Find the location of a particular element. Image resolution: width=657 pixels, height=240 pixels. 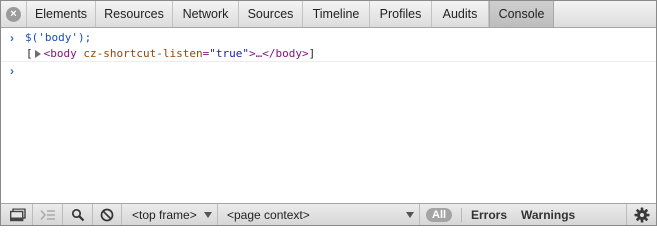

console-command-line: › $('body'); is located at coordinates (328, 38).